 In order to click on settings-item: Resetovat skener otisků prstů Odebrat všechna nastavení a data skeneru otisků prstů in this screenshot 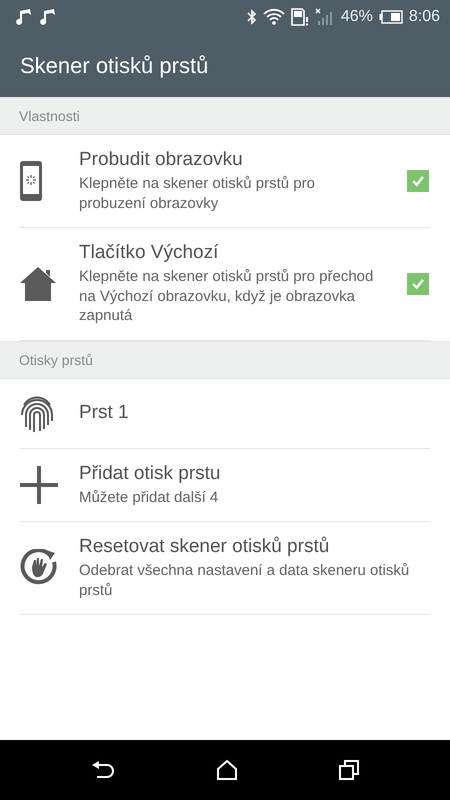, I will do `click(225, 568)`.